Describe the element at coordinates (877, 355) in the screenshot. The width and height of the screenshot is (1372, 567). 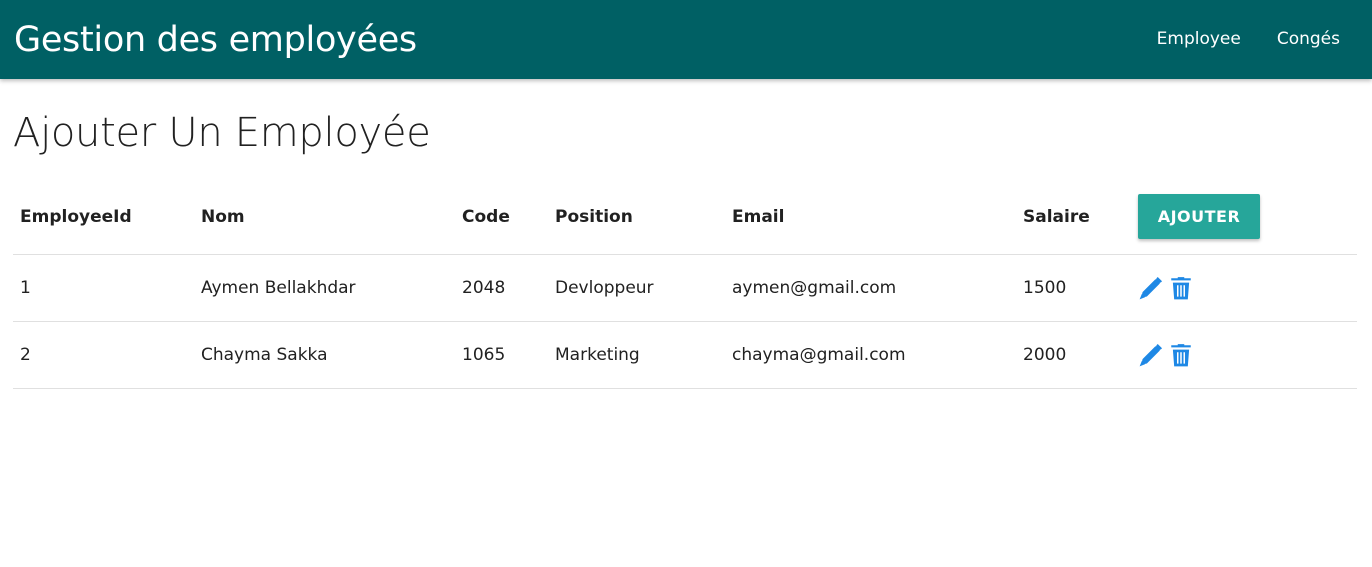
I see `cell-email: chayma@gmail.com` at that location.